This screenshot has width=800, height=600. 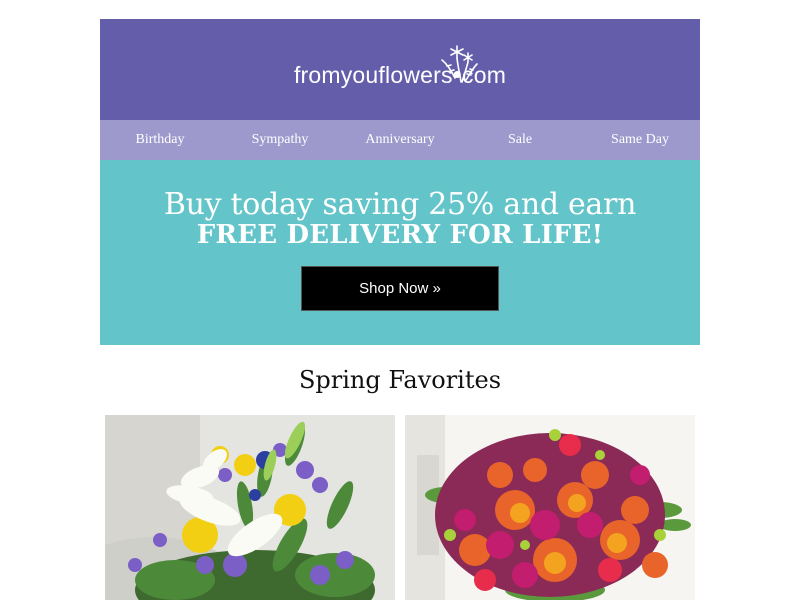 I want to click on shop-now-button: Shop Now », so click(x=400, y=288).